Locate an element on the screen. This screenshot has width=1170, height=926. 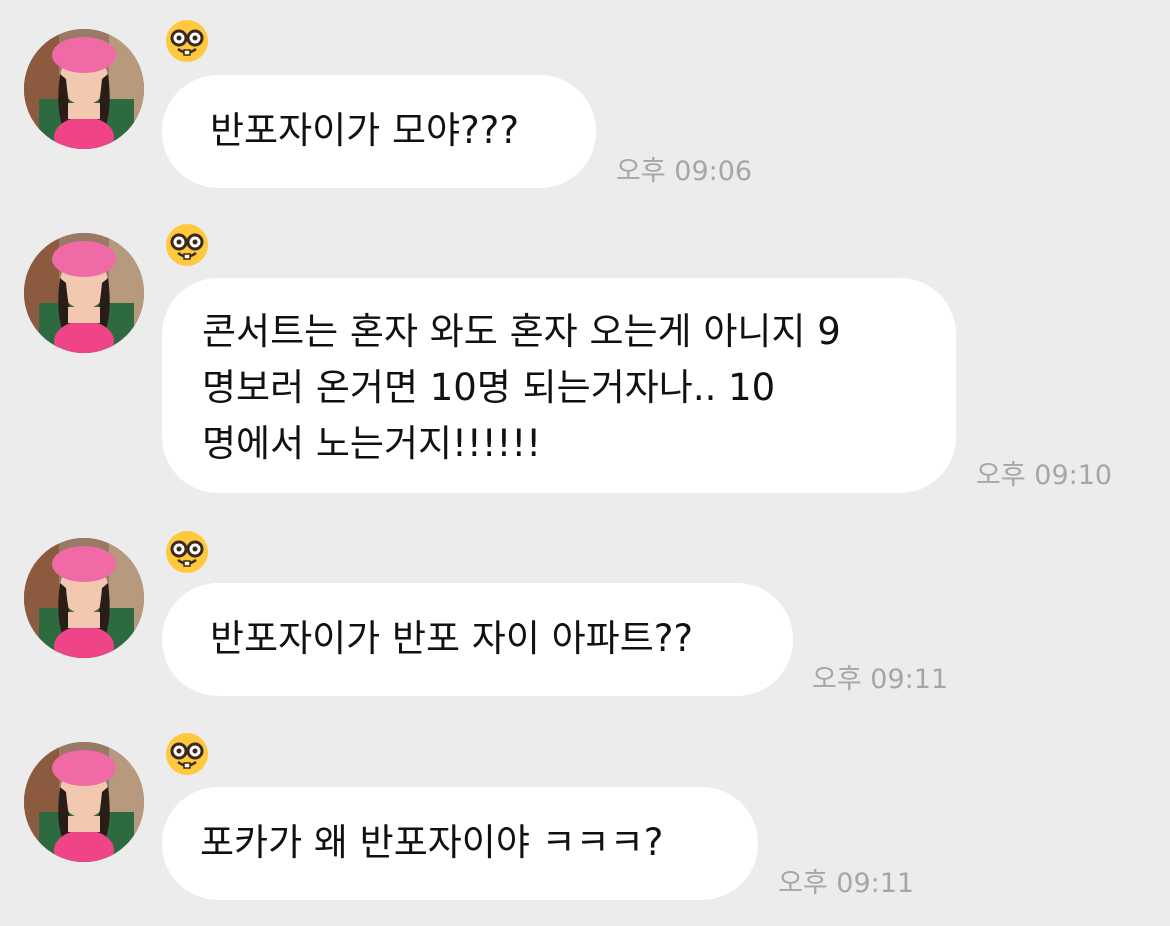
message-bubble: 포카가 왜 반포자이야 ㅋㅋㅋ? is located at coordinates (460, 843).